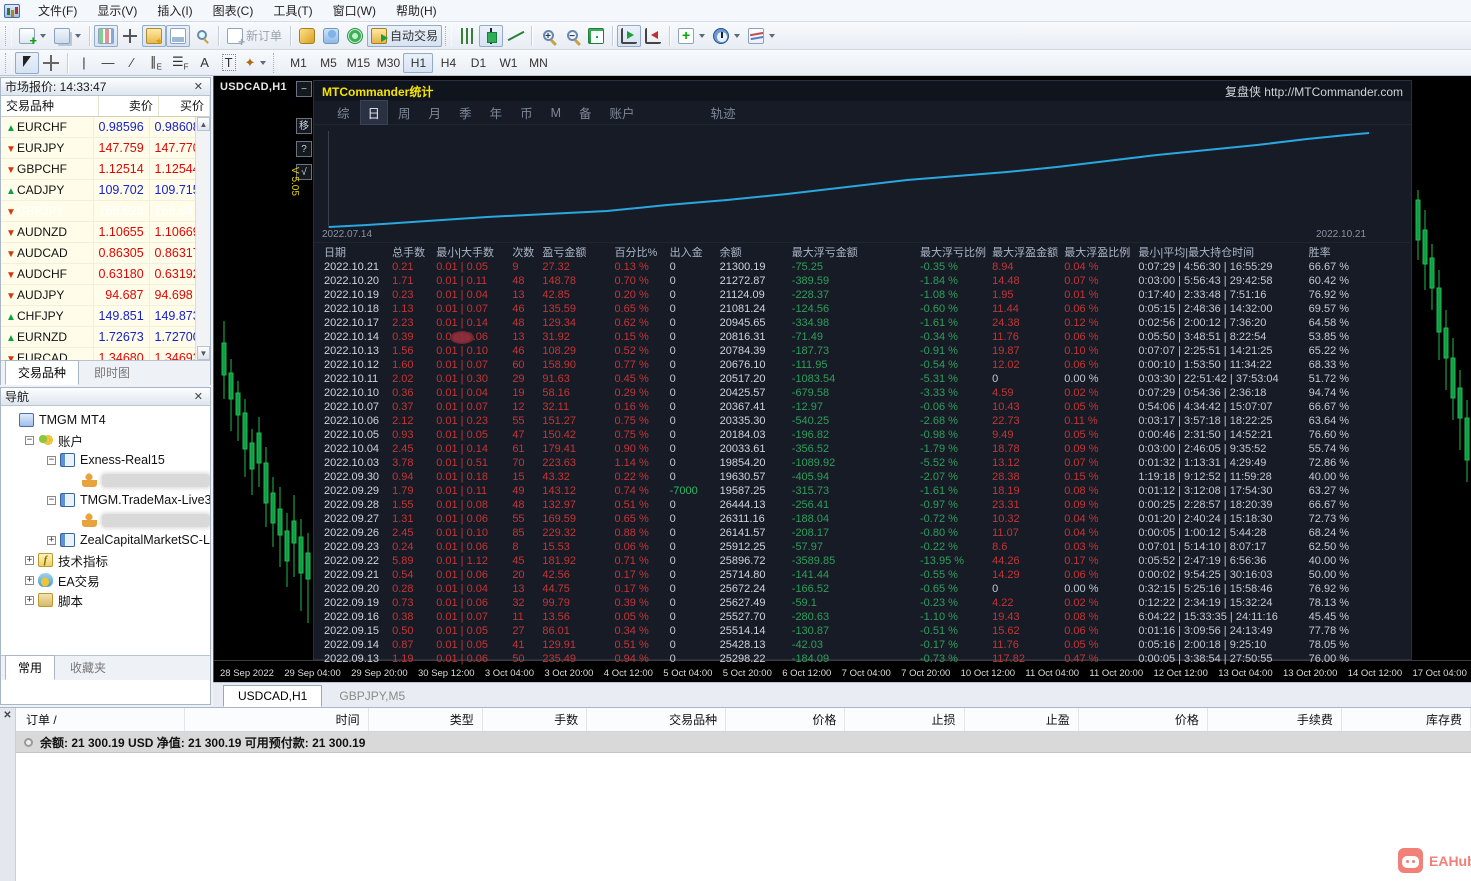 The image size is (1471, 881). What do you see at coordinates (99, 169) in the screenshot?
I see `quote-row: GBPCHF 1.12514 1.12544` at bounding box center [99, 169].